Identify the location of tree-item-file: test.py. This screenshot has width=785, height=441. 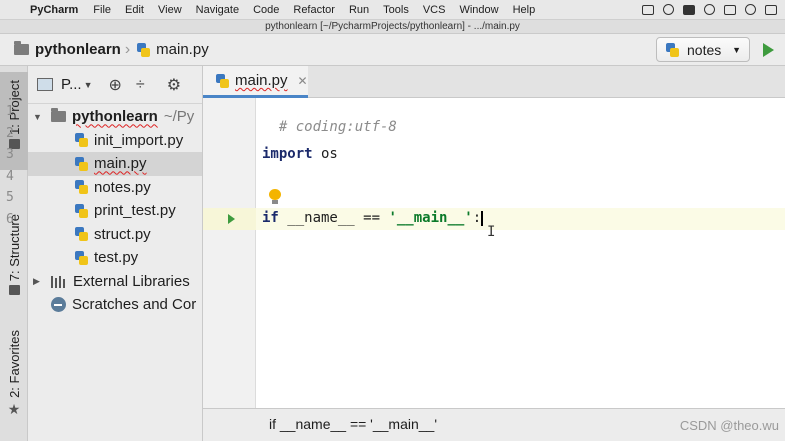
(115, 258).